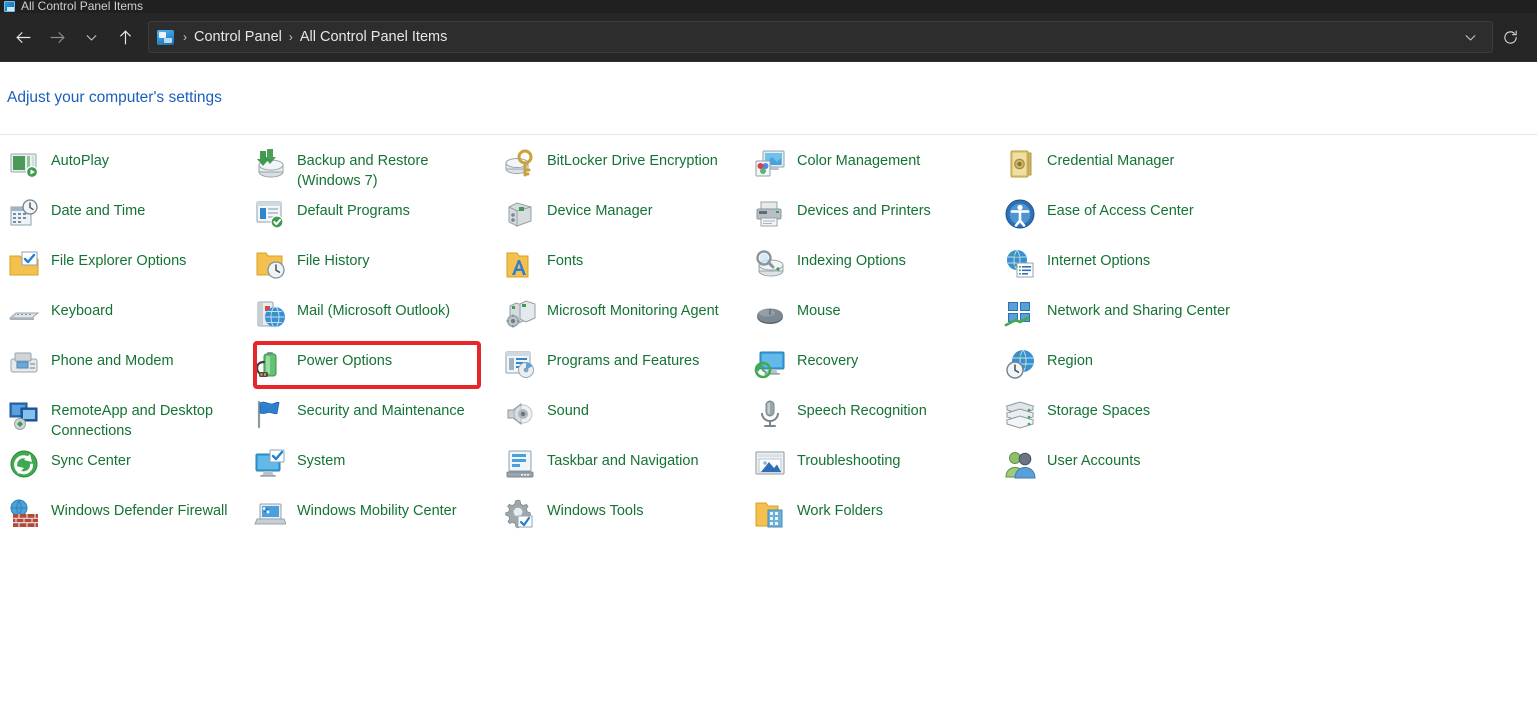 The image size is (1537, 720). Describe the element at coordinates (1510, 37) in the screenshot. I see `refresh-icon` at that location.